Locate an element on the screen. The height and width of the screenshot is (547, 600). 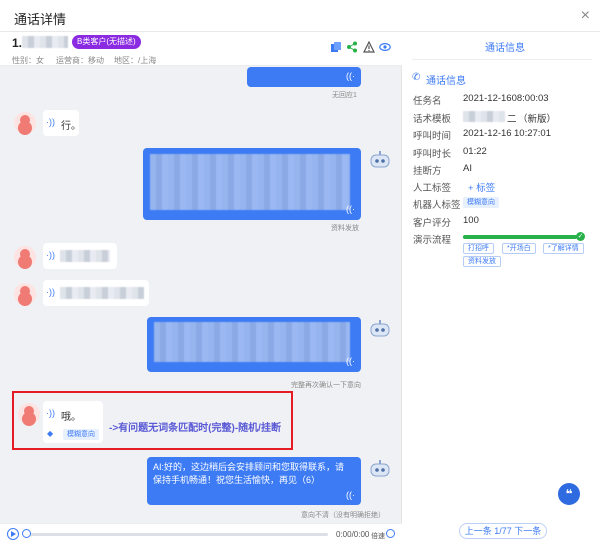
phone-redacted is located at coordinates (45, 42).